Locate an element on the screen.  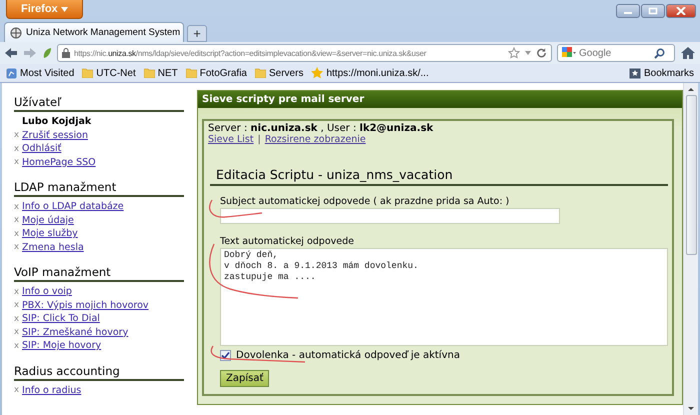
text-label: Text automatickej odpovede is located at coordinates (287, 241).